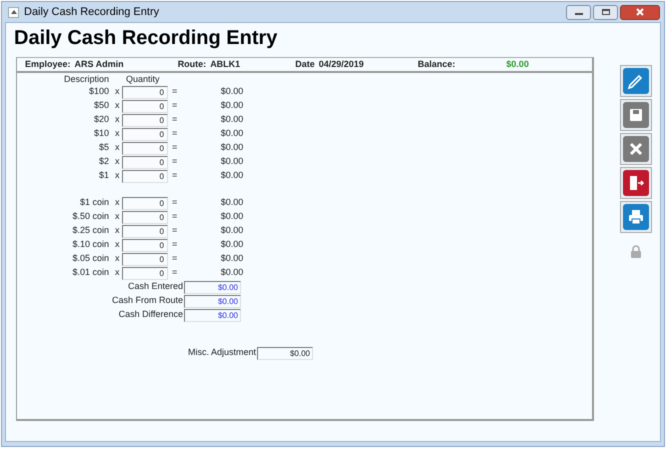  What do you see at coordinates (98, 91) in the screenshot?
I see `denomination-label: $100` at bounding box center [98, 91].